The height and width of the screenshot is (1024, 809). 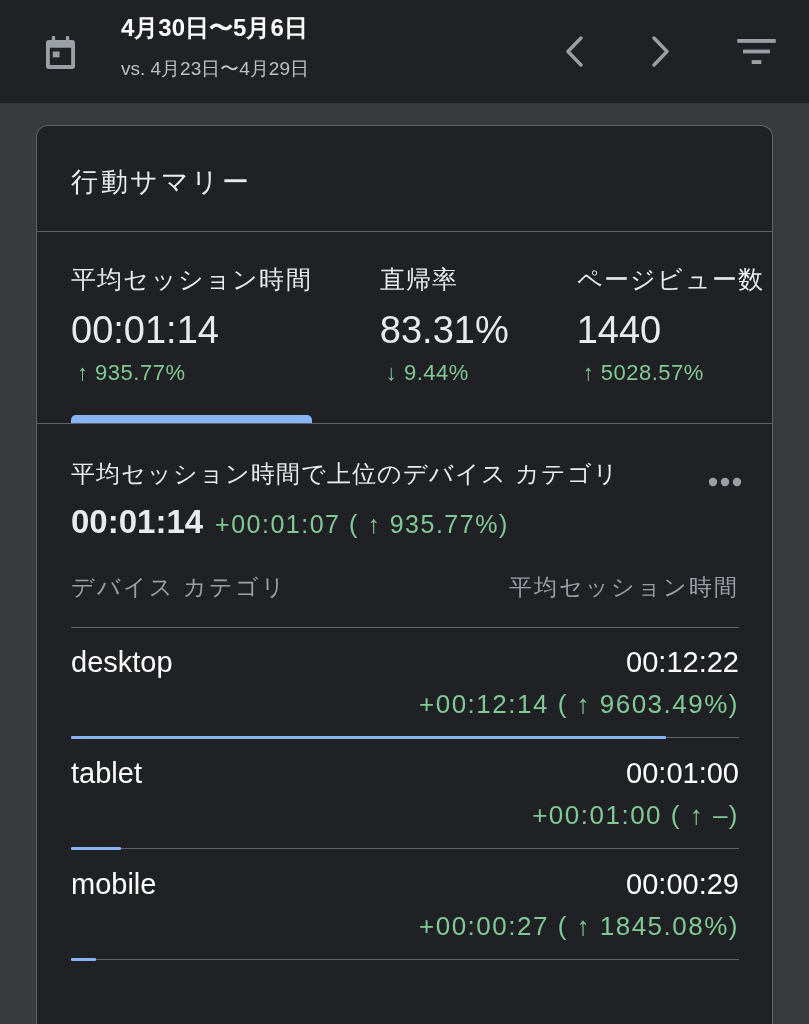 I want to click on date-range-title: 4月30日〜5月6日, so click(x=214, y=27).